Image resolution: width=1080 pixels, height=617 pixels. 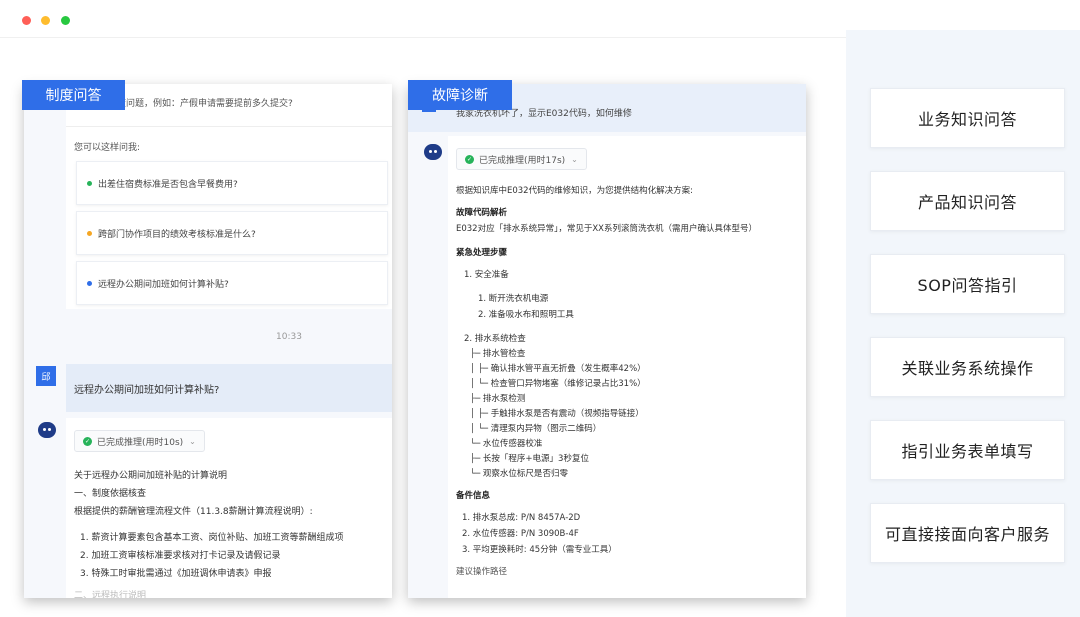 I want to click on feature-system-operation-button: 关联业务系统操作, so click(x=967, y=367).